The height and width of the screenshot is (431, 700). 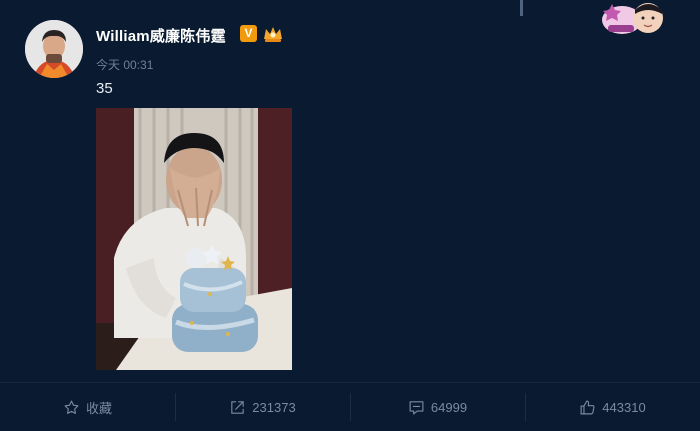 I want to click on comment-button: 64999, so click(x=437, y=407).